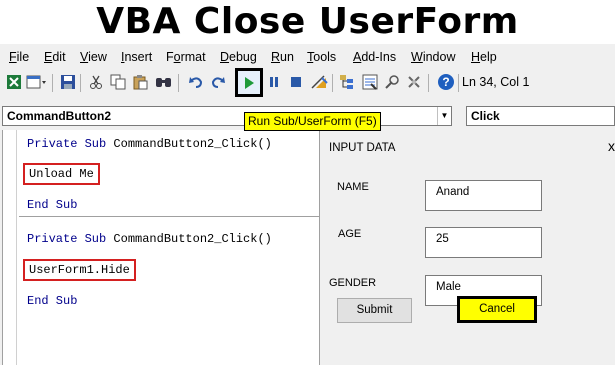  I want to click on menu-window: Window, so click(433, 57).